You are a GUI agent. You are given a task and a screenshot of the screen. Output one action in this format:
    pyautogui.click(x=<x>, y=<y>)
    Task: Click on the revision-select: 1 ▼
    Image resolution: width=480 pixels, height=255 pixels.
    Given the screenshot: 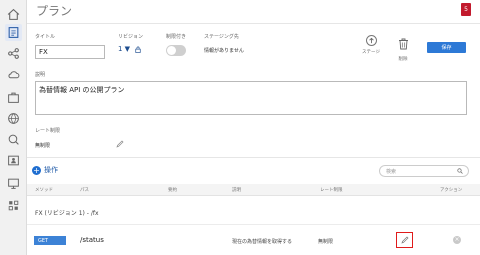 What is the action you would take?
    pyautogui.click(x=129, y=49)
    